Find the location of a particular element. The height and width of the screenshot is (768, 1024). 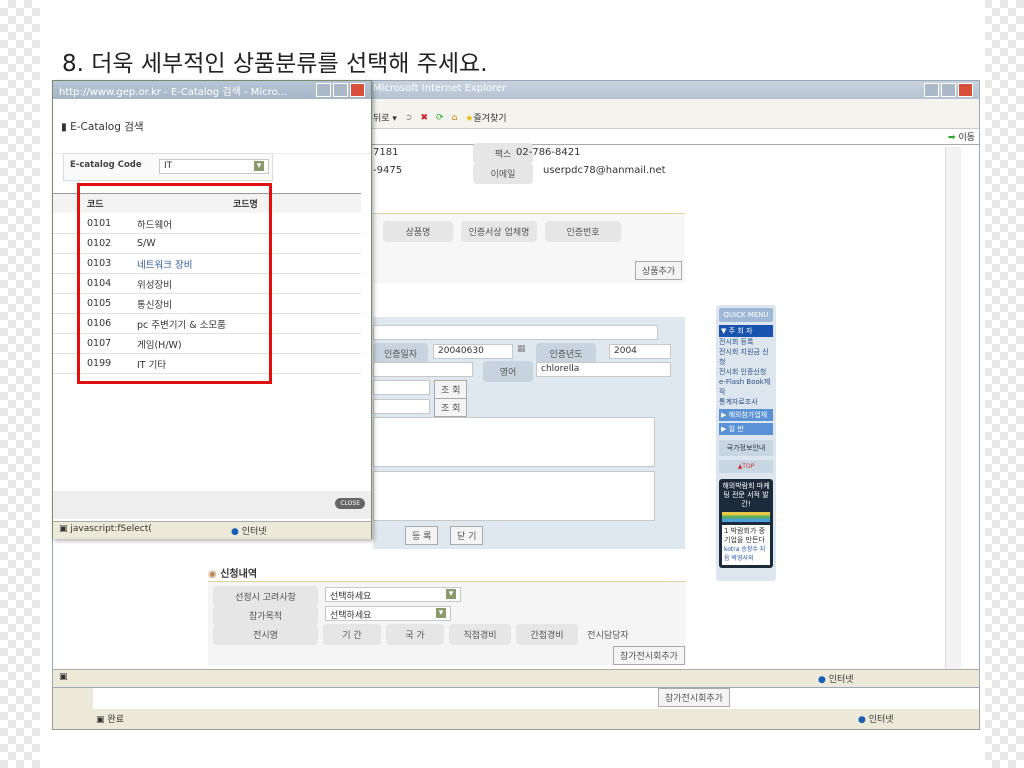

email-value: userpdc78@hanmail.net is located at coordinates (604, 170).